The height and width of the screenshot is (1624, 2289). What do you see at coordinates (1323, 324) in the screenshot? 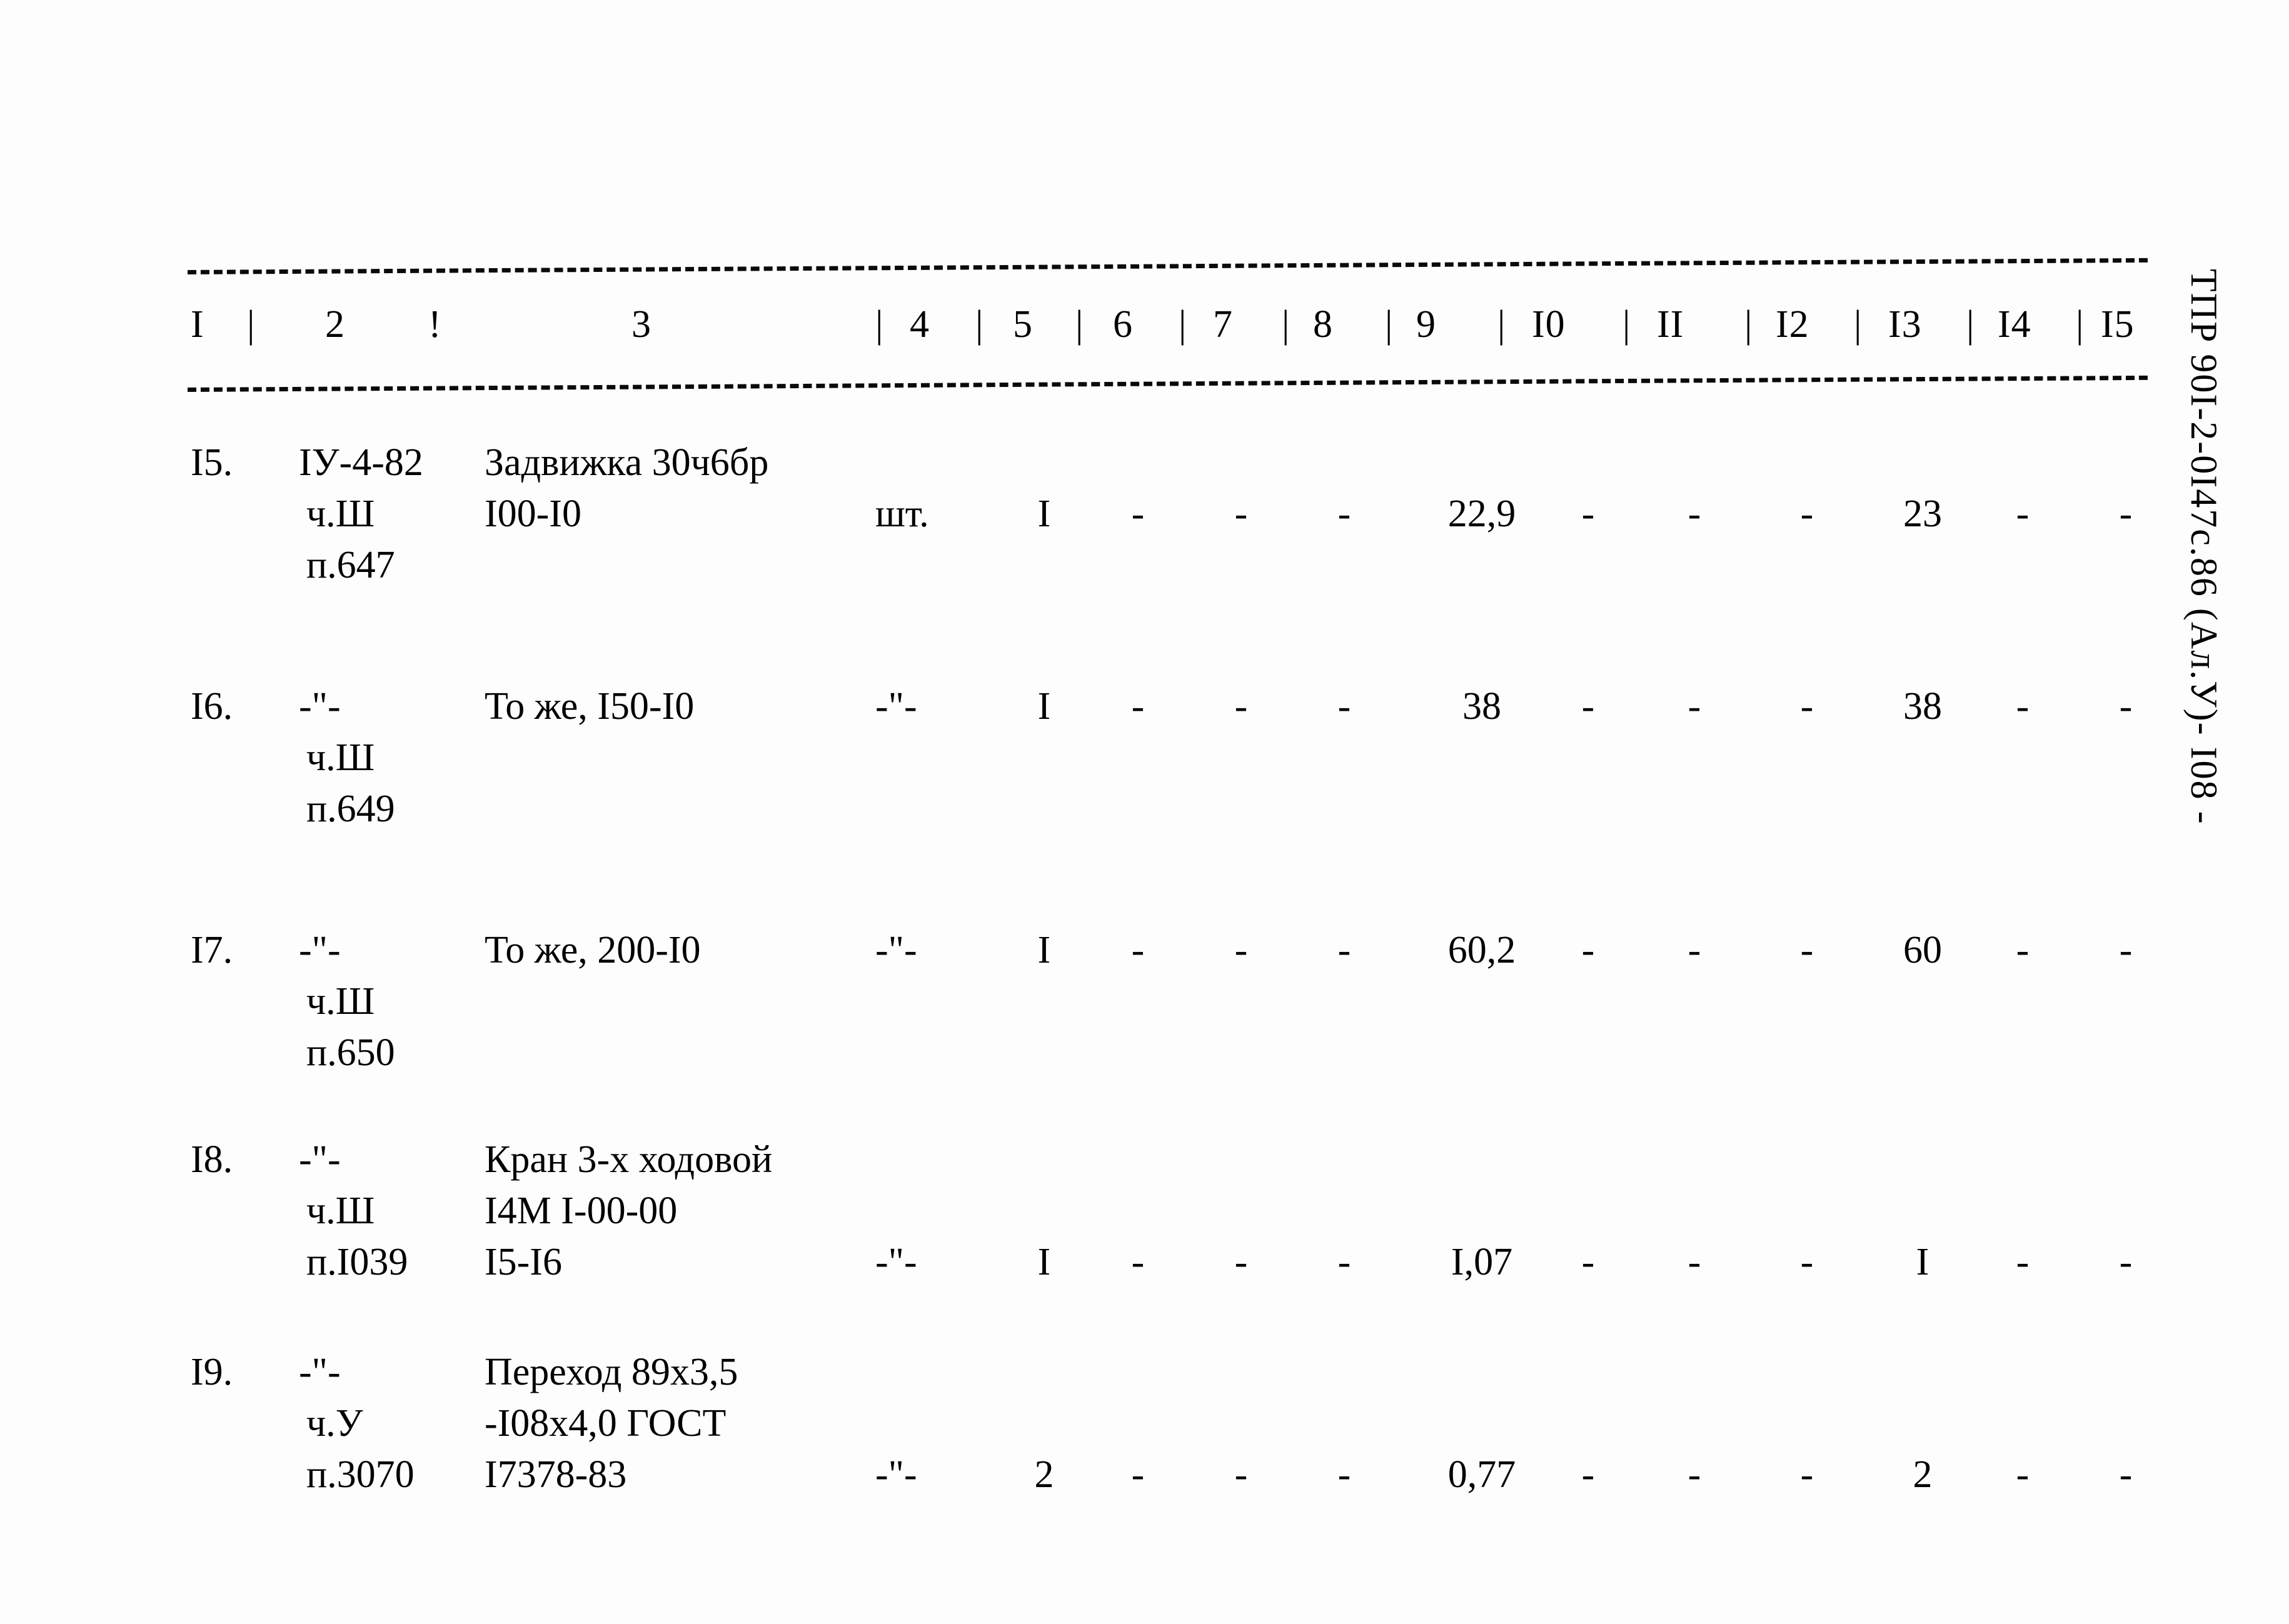
I see `column-header-8: 8` at bounding box center [1323, 324].